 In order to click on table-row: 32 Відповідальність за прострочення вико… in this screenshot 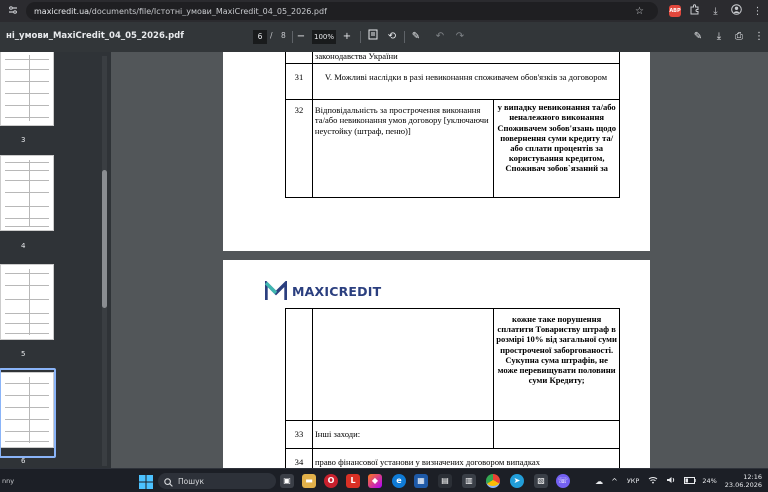, I will do `click(452, 149)`.